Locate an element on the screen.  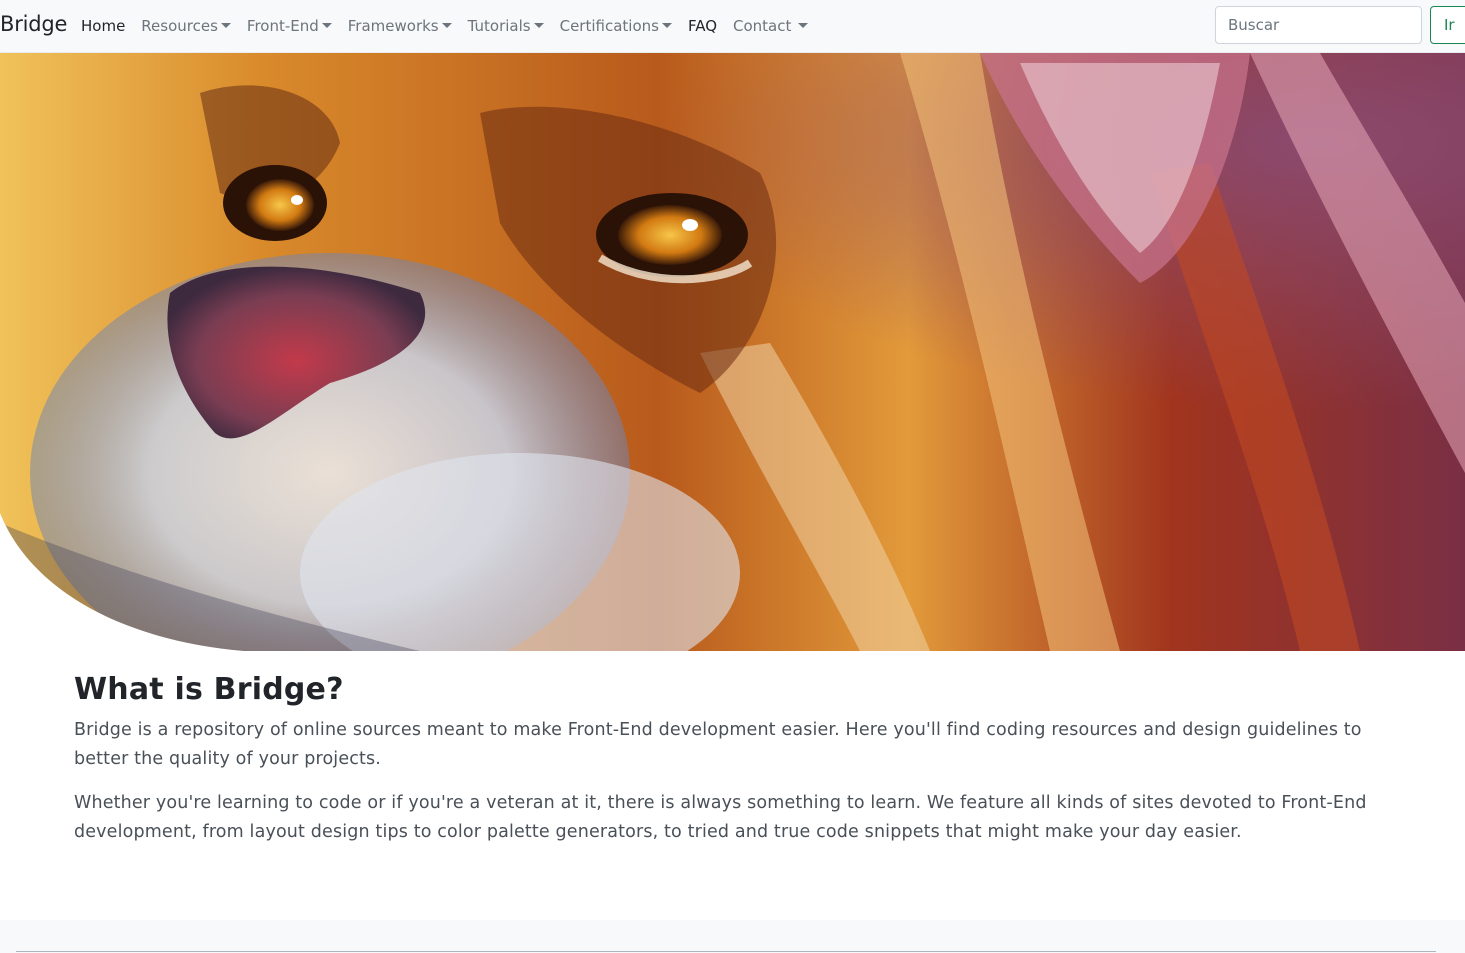
nav-item-home: Home is located at coordinates (103, 26).